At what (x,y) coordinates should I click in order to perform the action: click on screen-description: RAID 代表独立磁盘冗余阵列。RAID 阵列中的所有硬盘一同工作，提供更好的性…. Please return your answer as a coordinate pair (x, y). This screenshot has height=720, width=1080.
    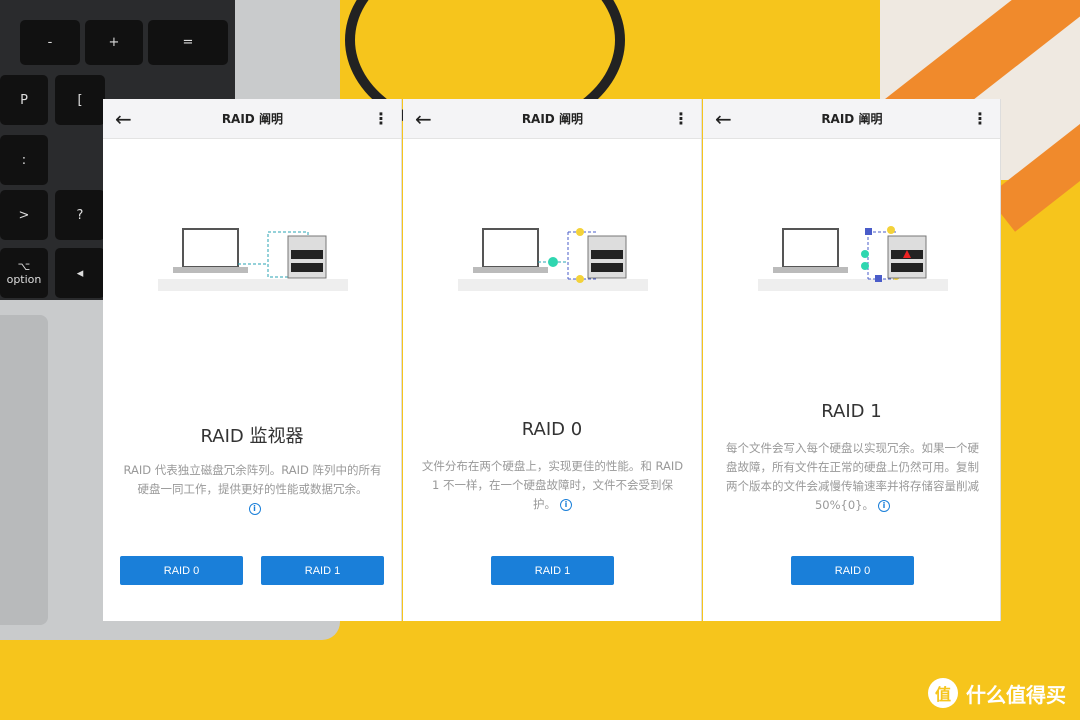
    Looking at the image, I should click on (252, 489).